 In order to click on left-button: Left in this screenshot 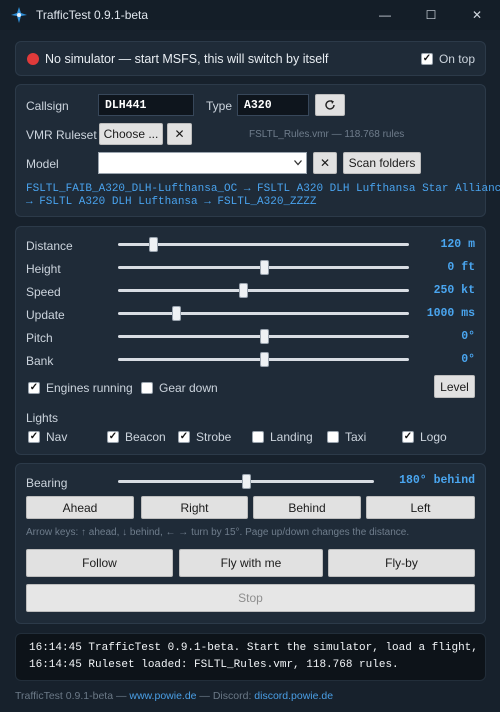, I will do `click(420, 507)`.